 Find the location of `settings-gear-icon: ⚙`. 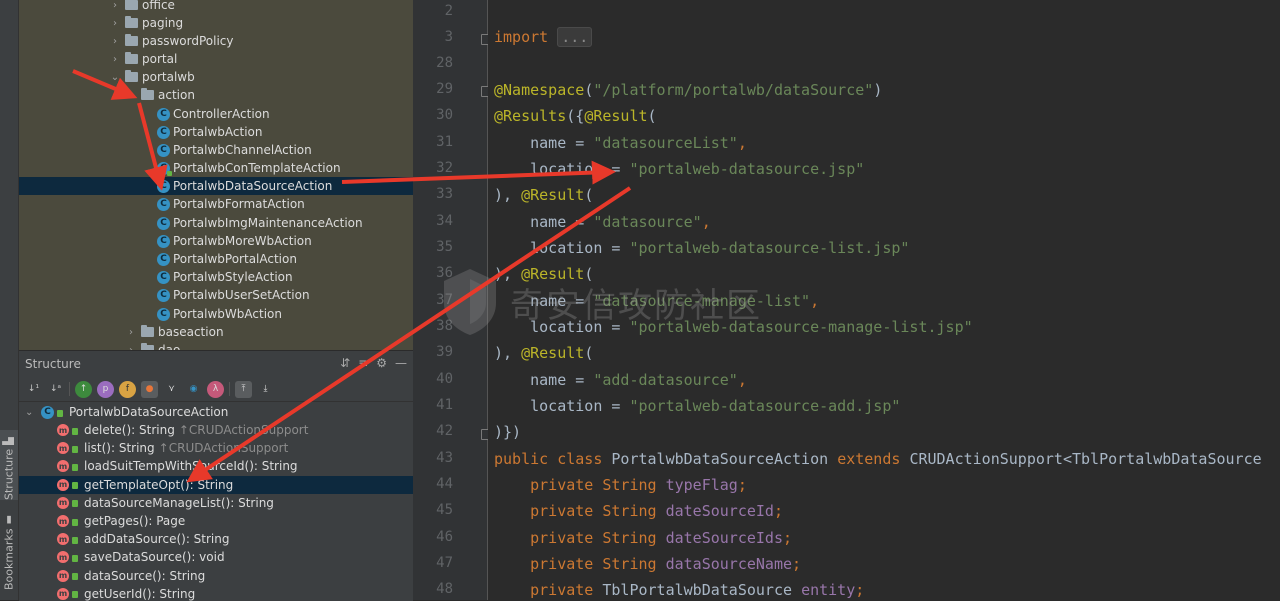

settings-gear-icon: ⚙ is located at coordinates (381, 363).